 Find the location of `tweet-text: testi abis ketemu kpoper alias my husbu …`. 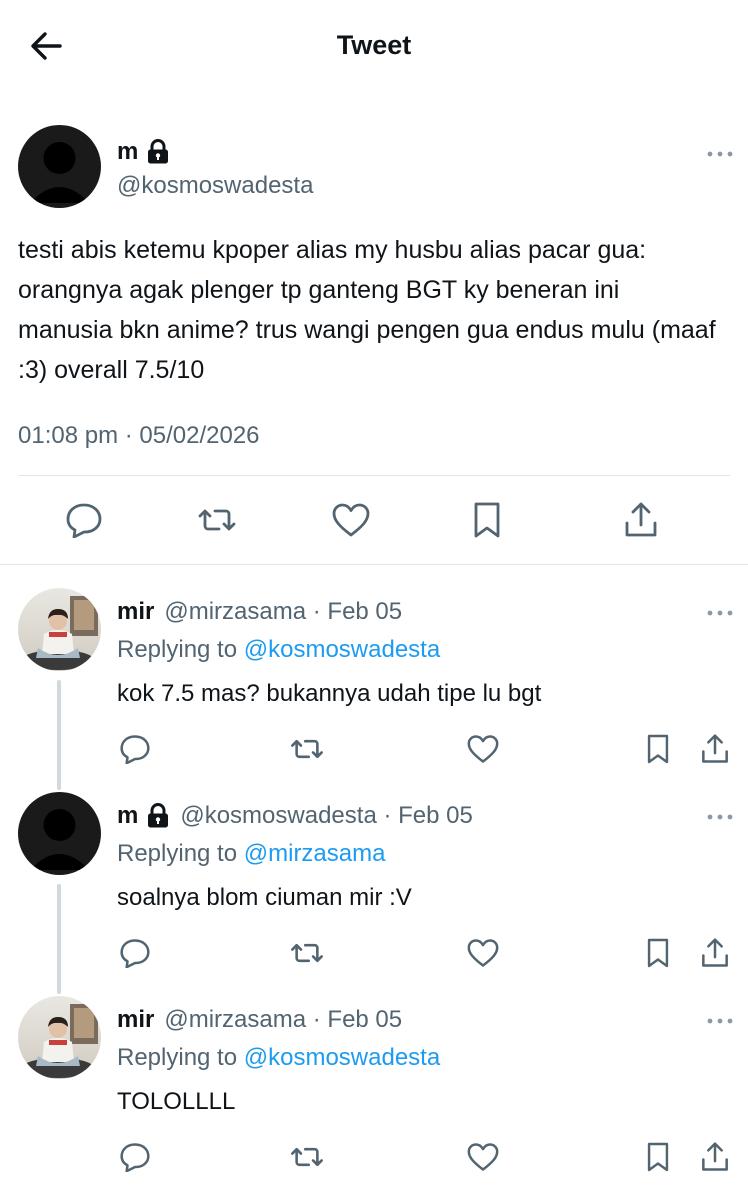

tweet-text: testi abis ketemu kpoper alias my husbu … is located at coordinates (367, 310).